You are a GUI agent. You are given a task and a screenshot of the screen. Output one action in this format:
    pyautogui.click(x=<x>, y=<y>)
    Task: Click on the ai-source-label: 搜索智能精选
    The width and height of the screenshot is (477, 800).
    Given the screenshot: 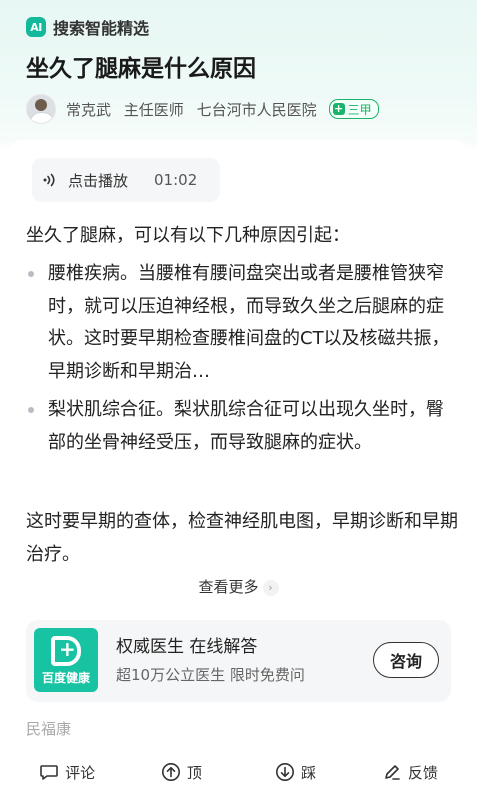 What is the action you would take?
    pyautogui.click(x=101, y=28)
    